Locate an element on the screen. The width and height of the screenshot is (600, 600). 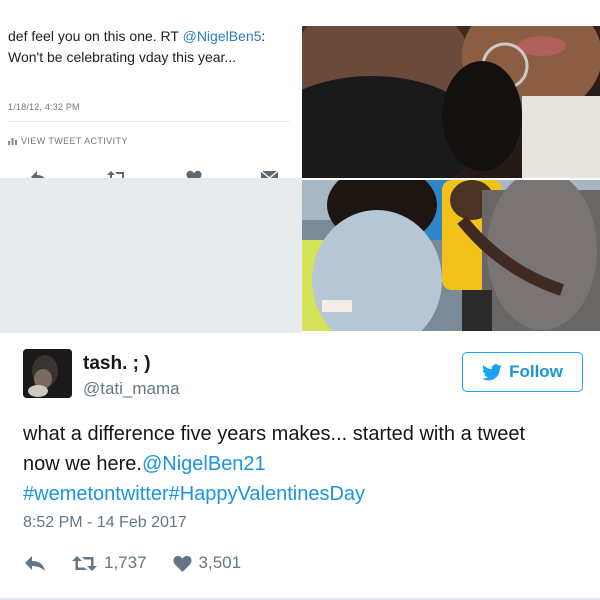
reply-icon is located at coordinates (35, 563).